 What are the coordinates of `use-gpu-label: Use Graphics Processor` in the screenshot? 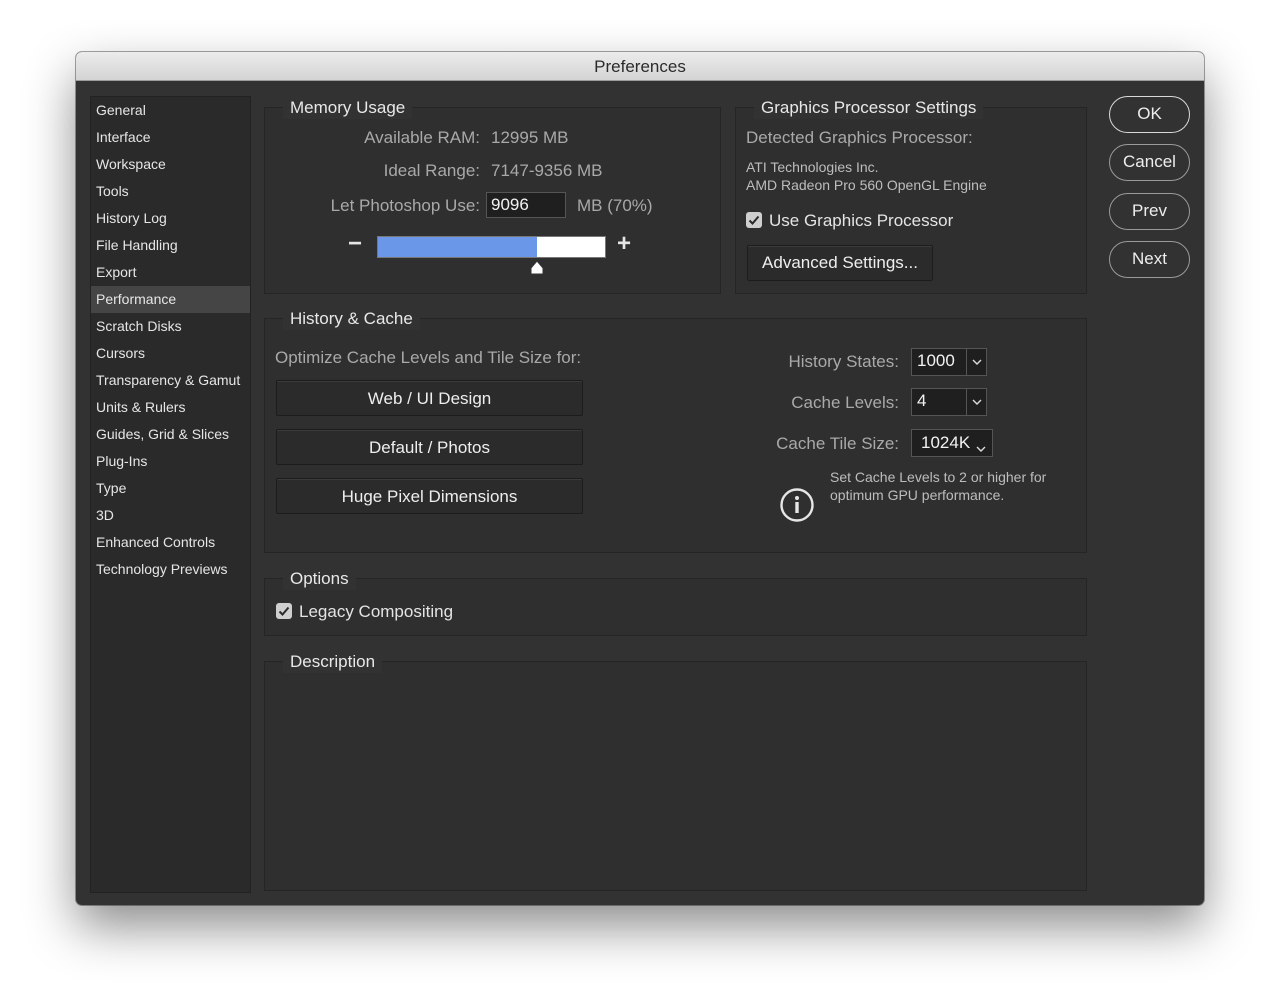 It's located at (861, 221).